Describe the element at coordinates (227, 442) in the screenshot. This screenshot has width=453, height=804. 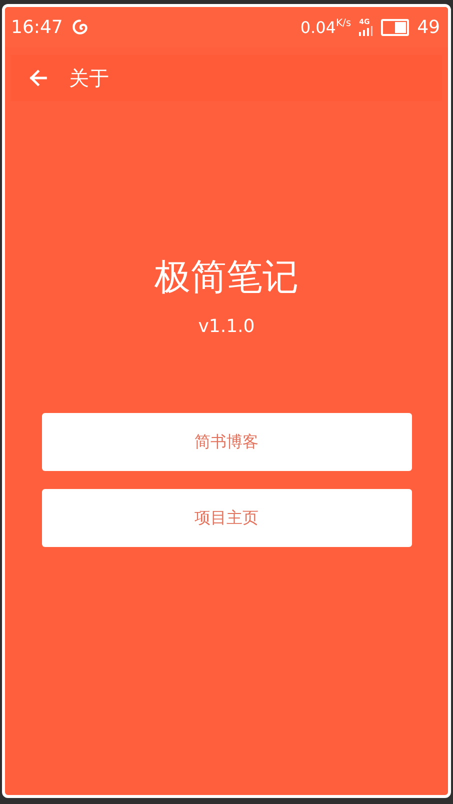
I see `link-button: 简书博客` at that location.